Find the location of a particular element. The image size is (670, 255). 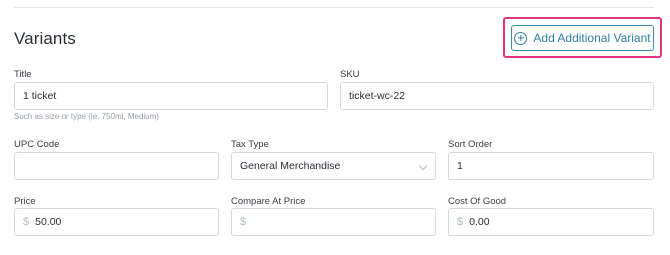

tax-type-select: General Merchandise is located at coordinates (333, 166).